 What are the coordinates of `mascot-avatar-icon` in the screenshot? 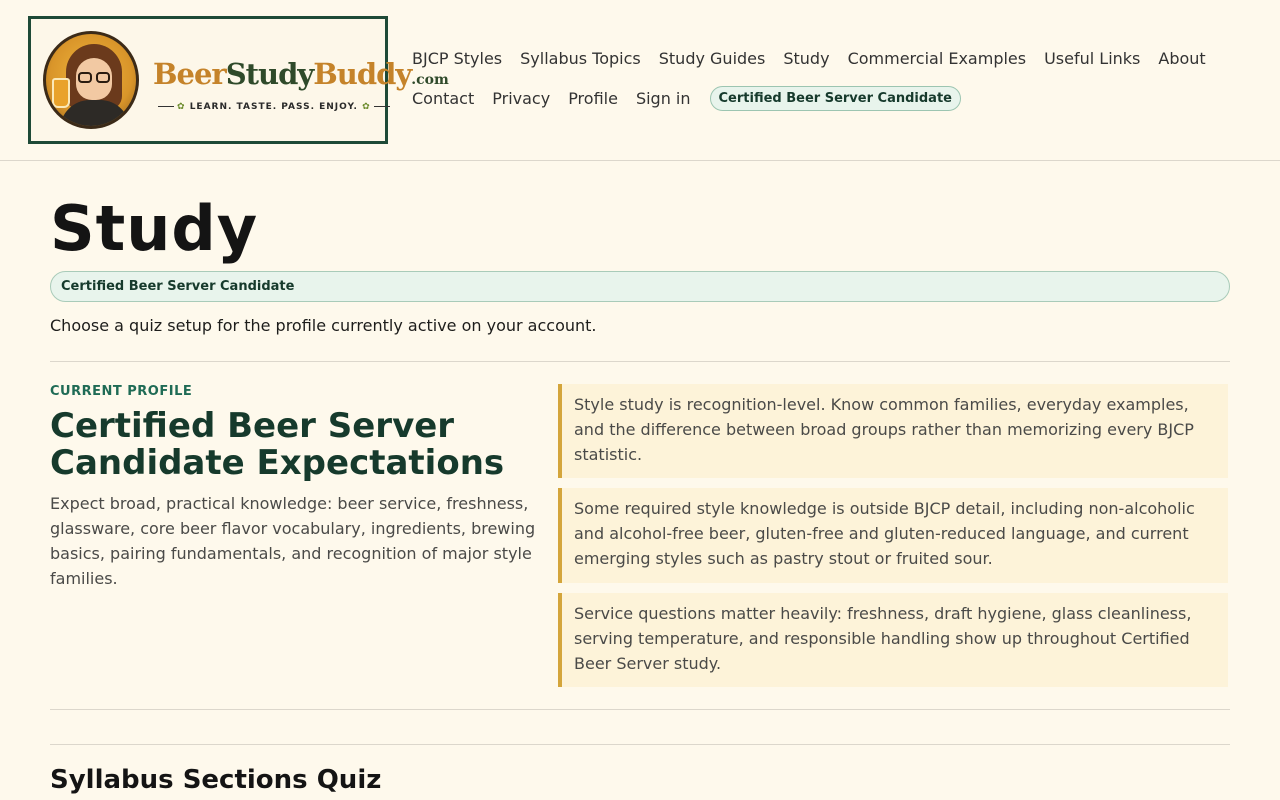 It's located at (91, 80).